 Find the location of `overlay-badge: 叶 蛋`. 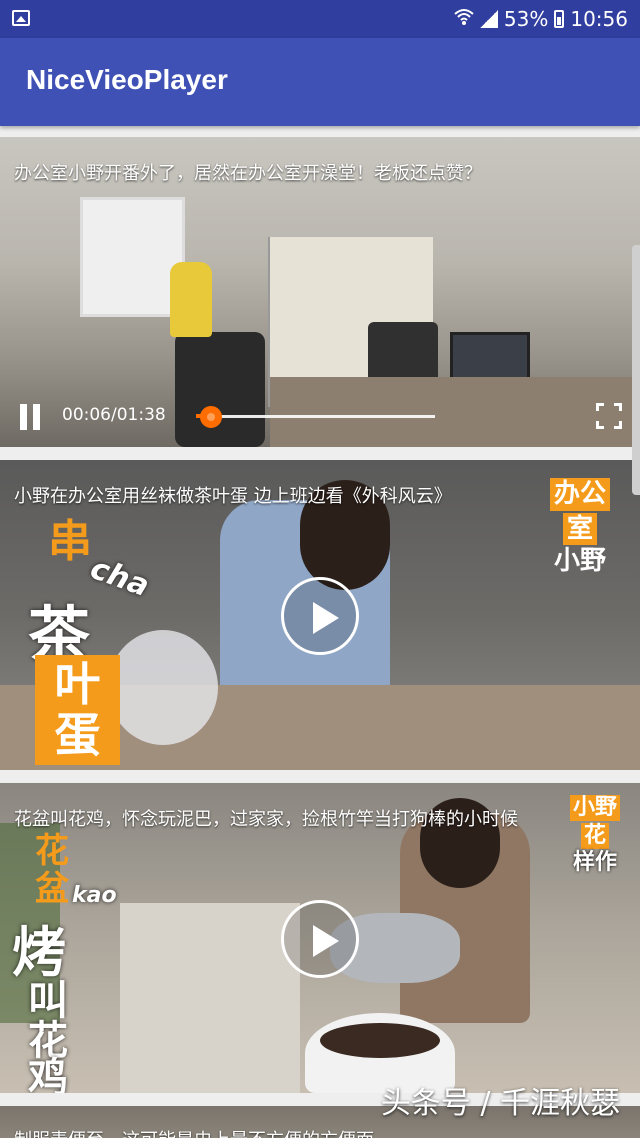

overlay-badge: 叶 蛋 is located at coordinates (77, 710).